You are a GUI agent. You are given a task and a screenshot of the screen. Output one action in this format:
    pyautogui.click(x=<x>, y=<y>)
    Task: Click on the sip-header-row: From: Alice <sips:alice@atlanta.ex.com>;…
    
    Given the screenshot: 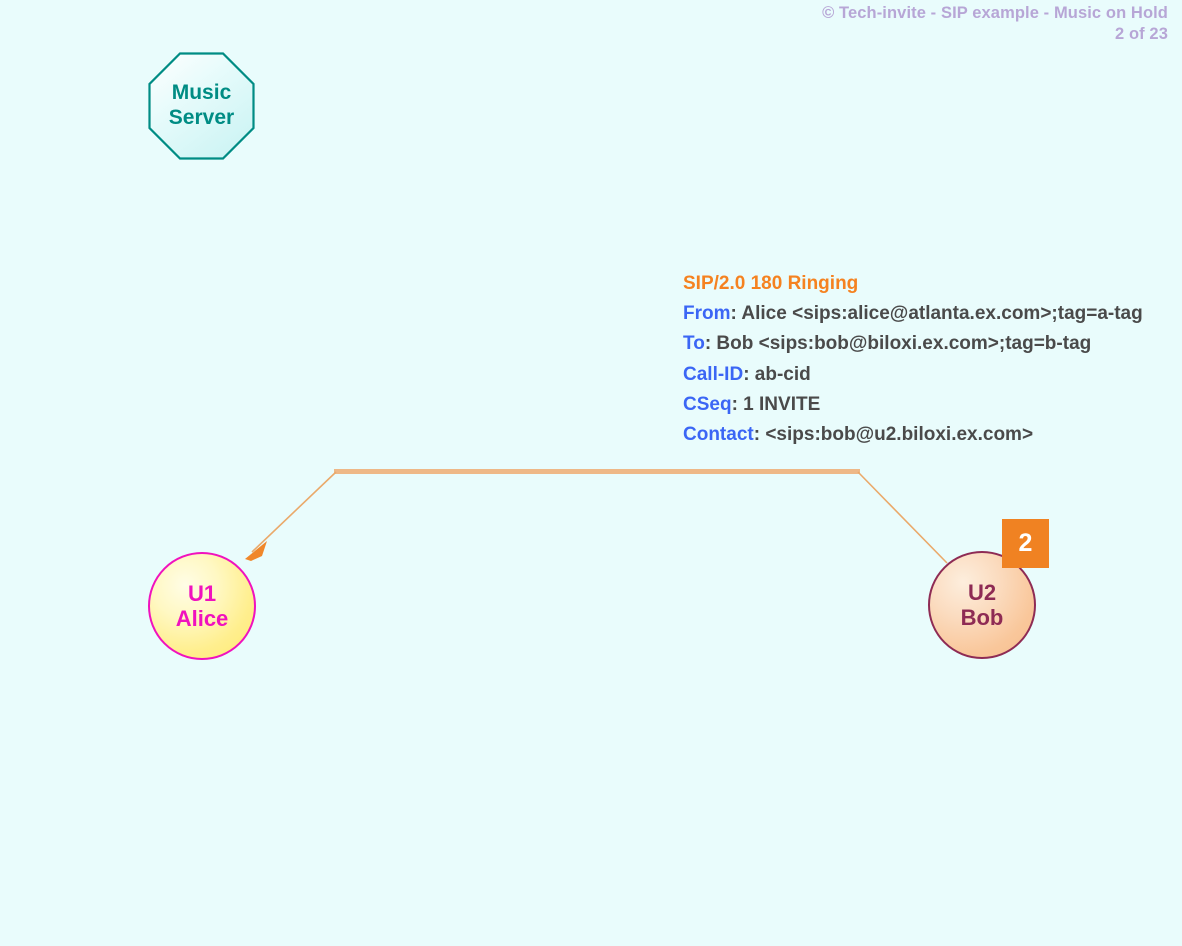 What is the action you would take?
    pyautogui.click(x=913, y=314)
    